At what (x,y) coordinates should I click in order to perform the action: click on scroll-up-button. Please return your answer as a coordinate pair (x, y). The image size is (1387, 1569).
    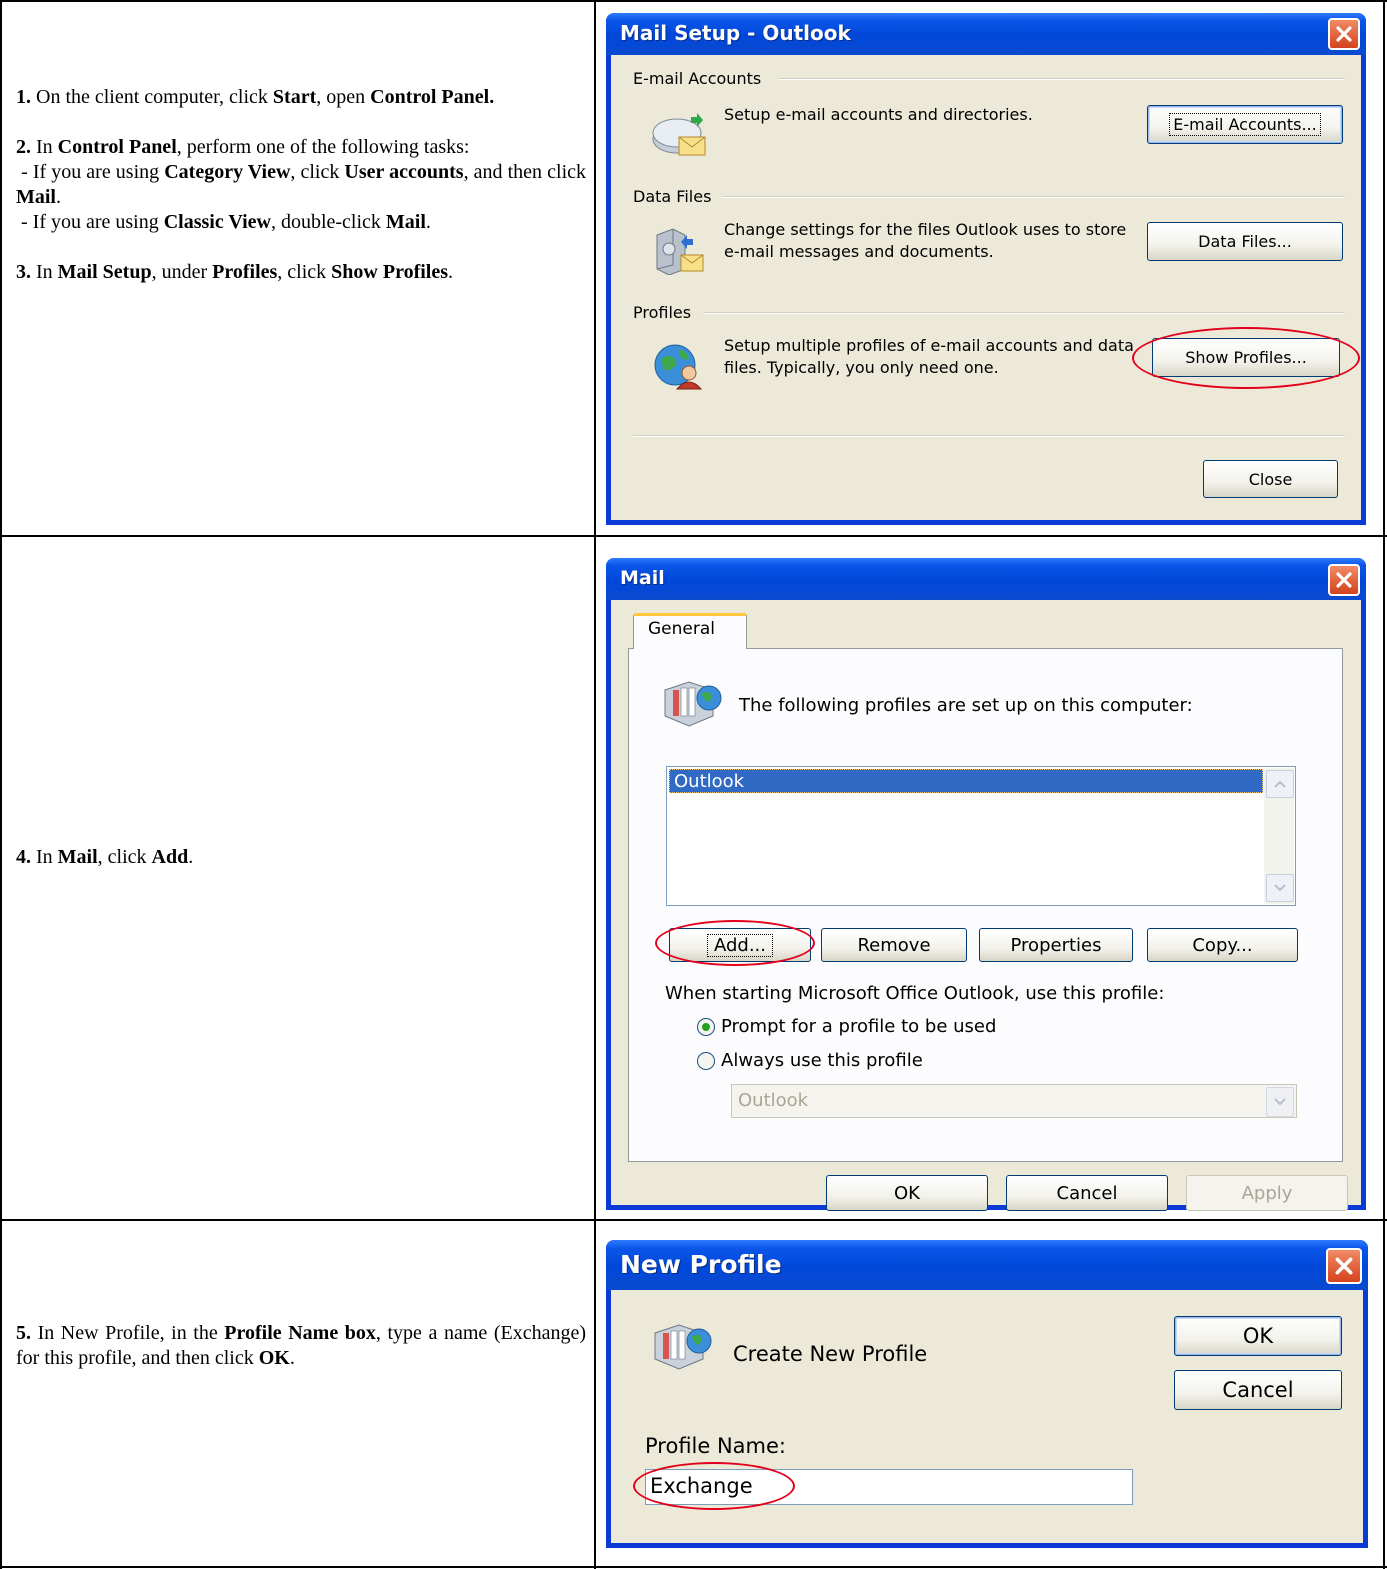
    Looking at the image, I should click on (1280, 784).